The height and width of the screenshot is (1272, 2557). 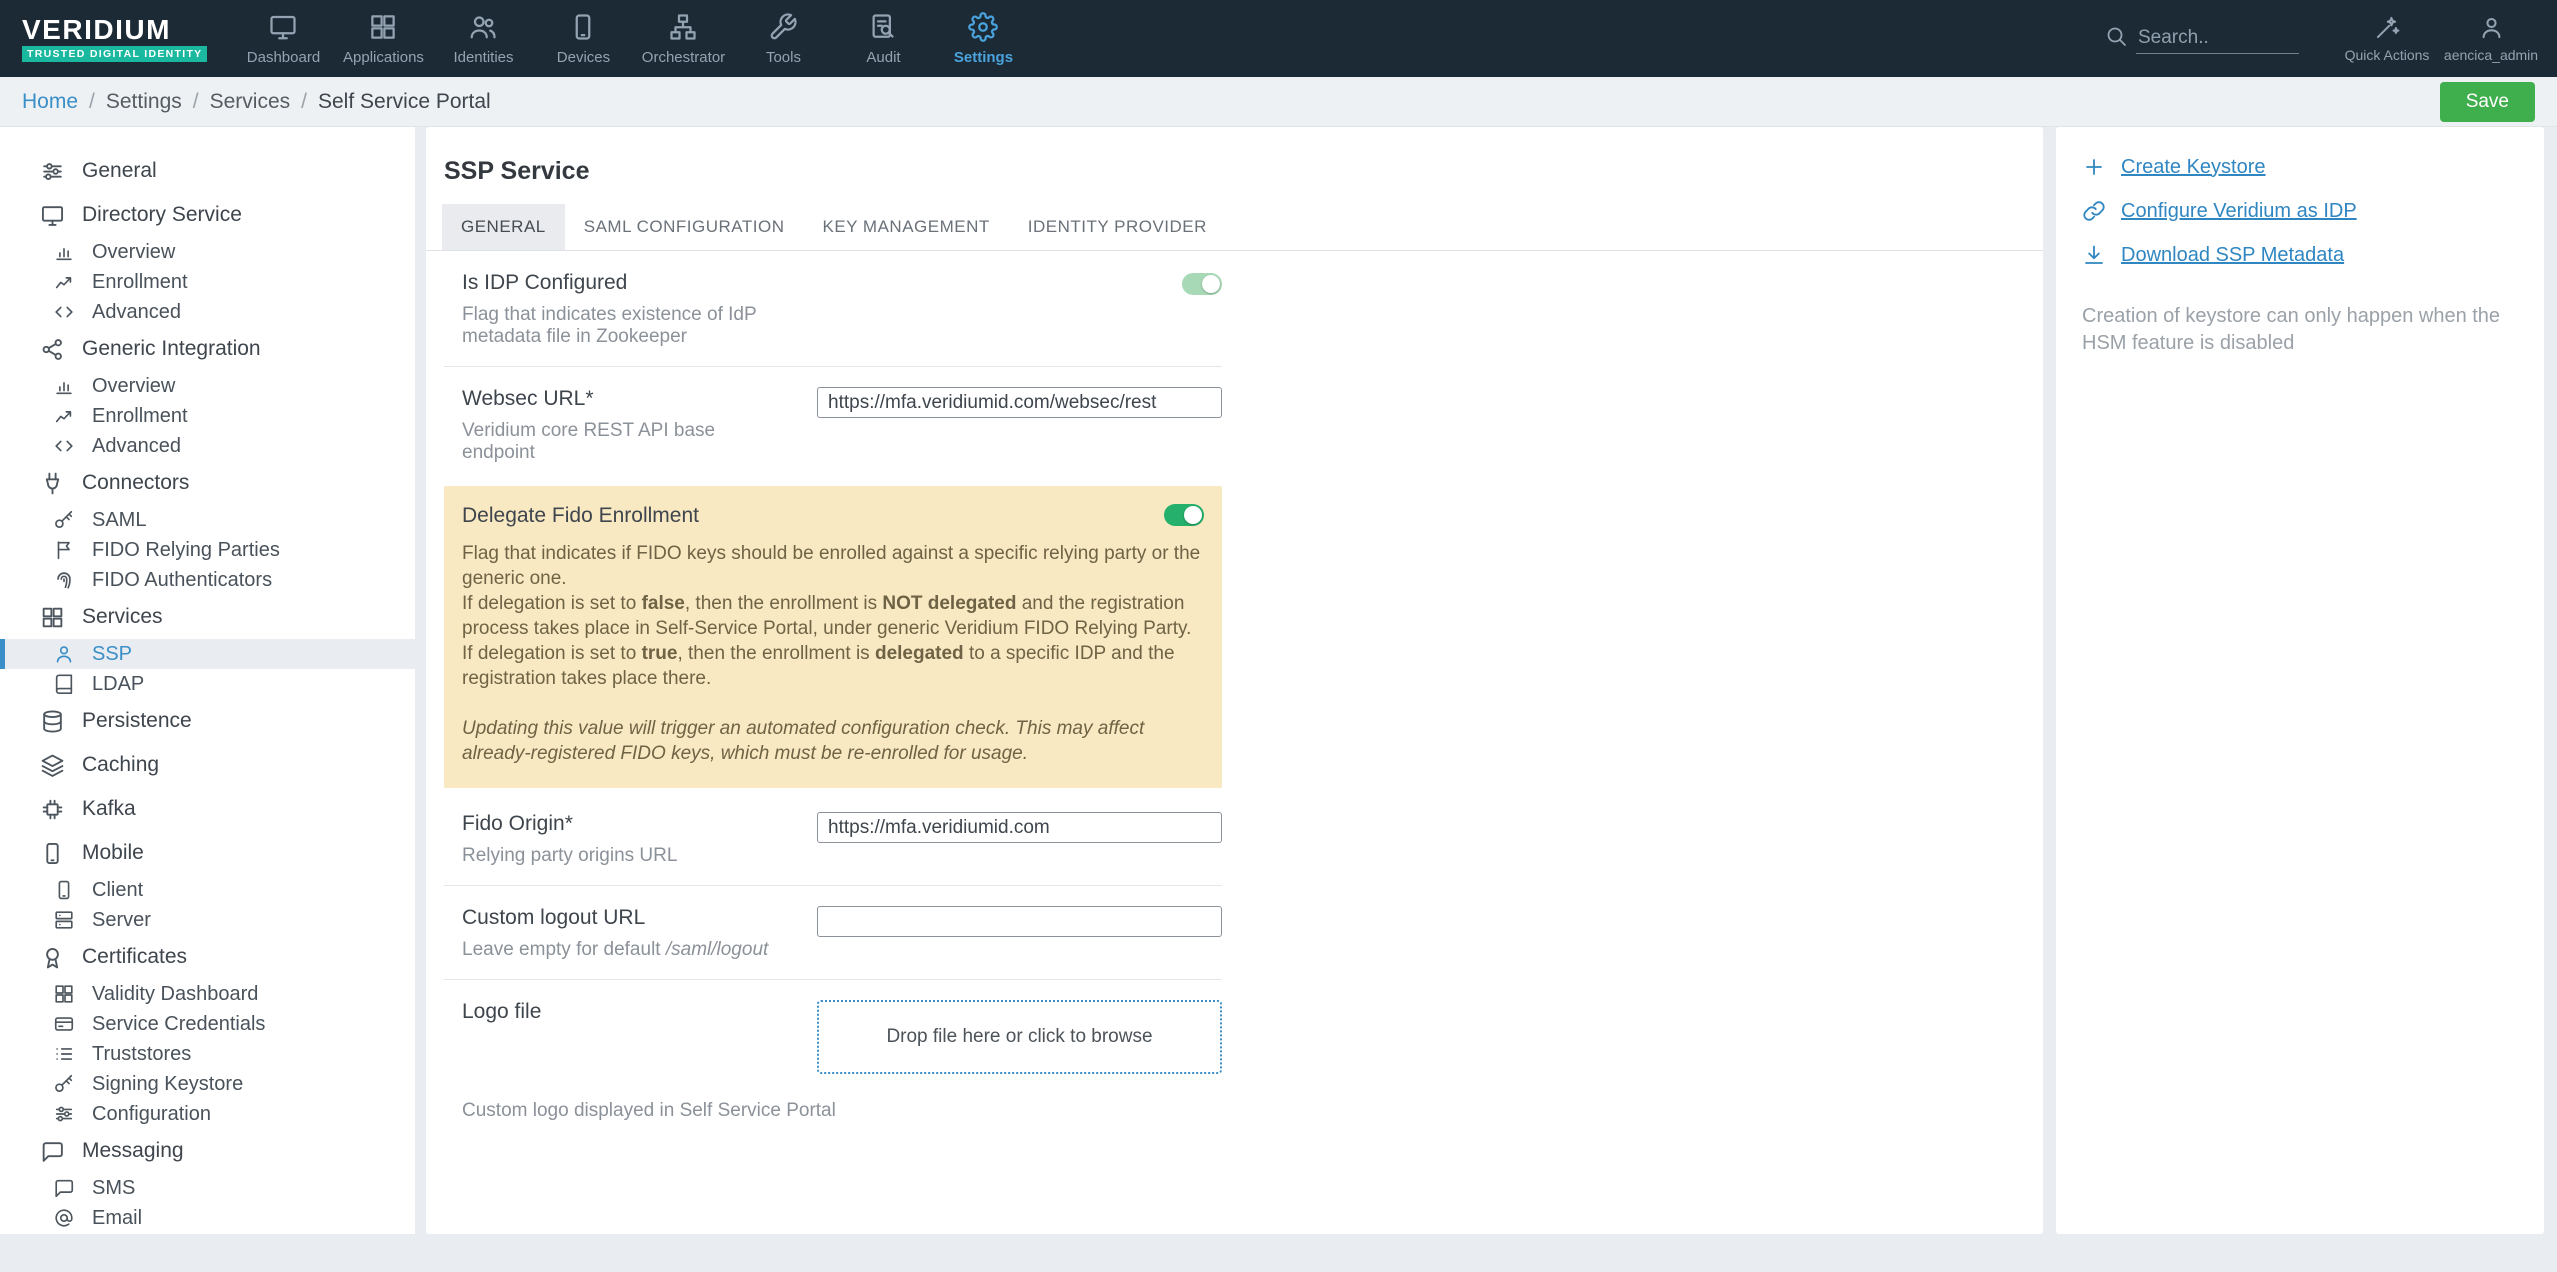 I want to click on nav-item-tools: Tools, so click(x=783, y=38).